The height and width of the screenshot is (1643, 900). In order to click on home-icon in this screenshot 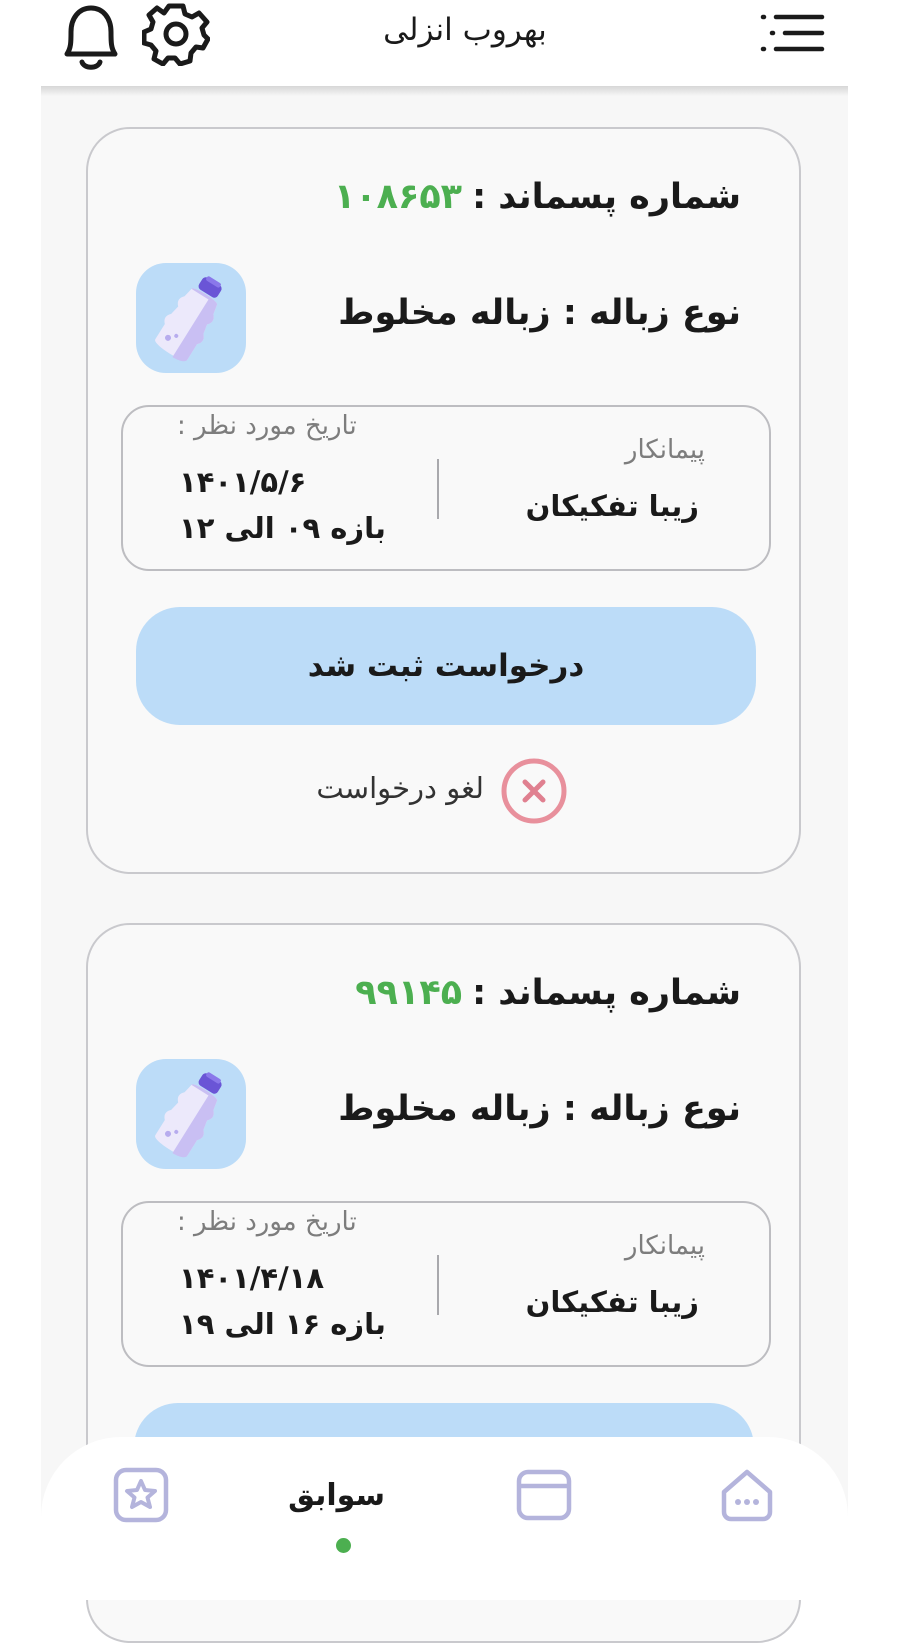, I will do `click(747, 1495)`.